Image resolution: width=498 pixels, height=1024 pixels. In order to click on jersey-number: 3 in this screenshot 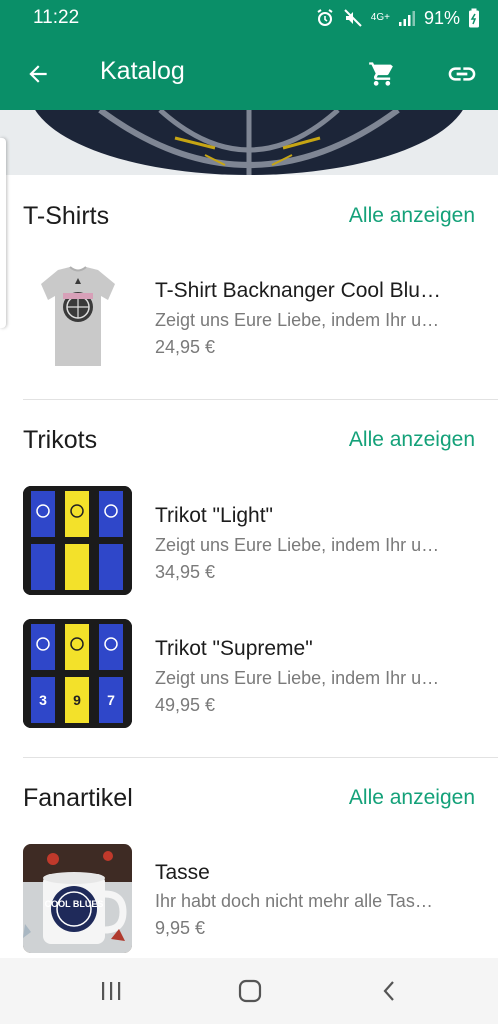, I will do `click(43, 700)`.